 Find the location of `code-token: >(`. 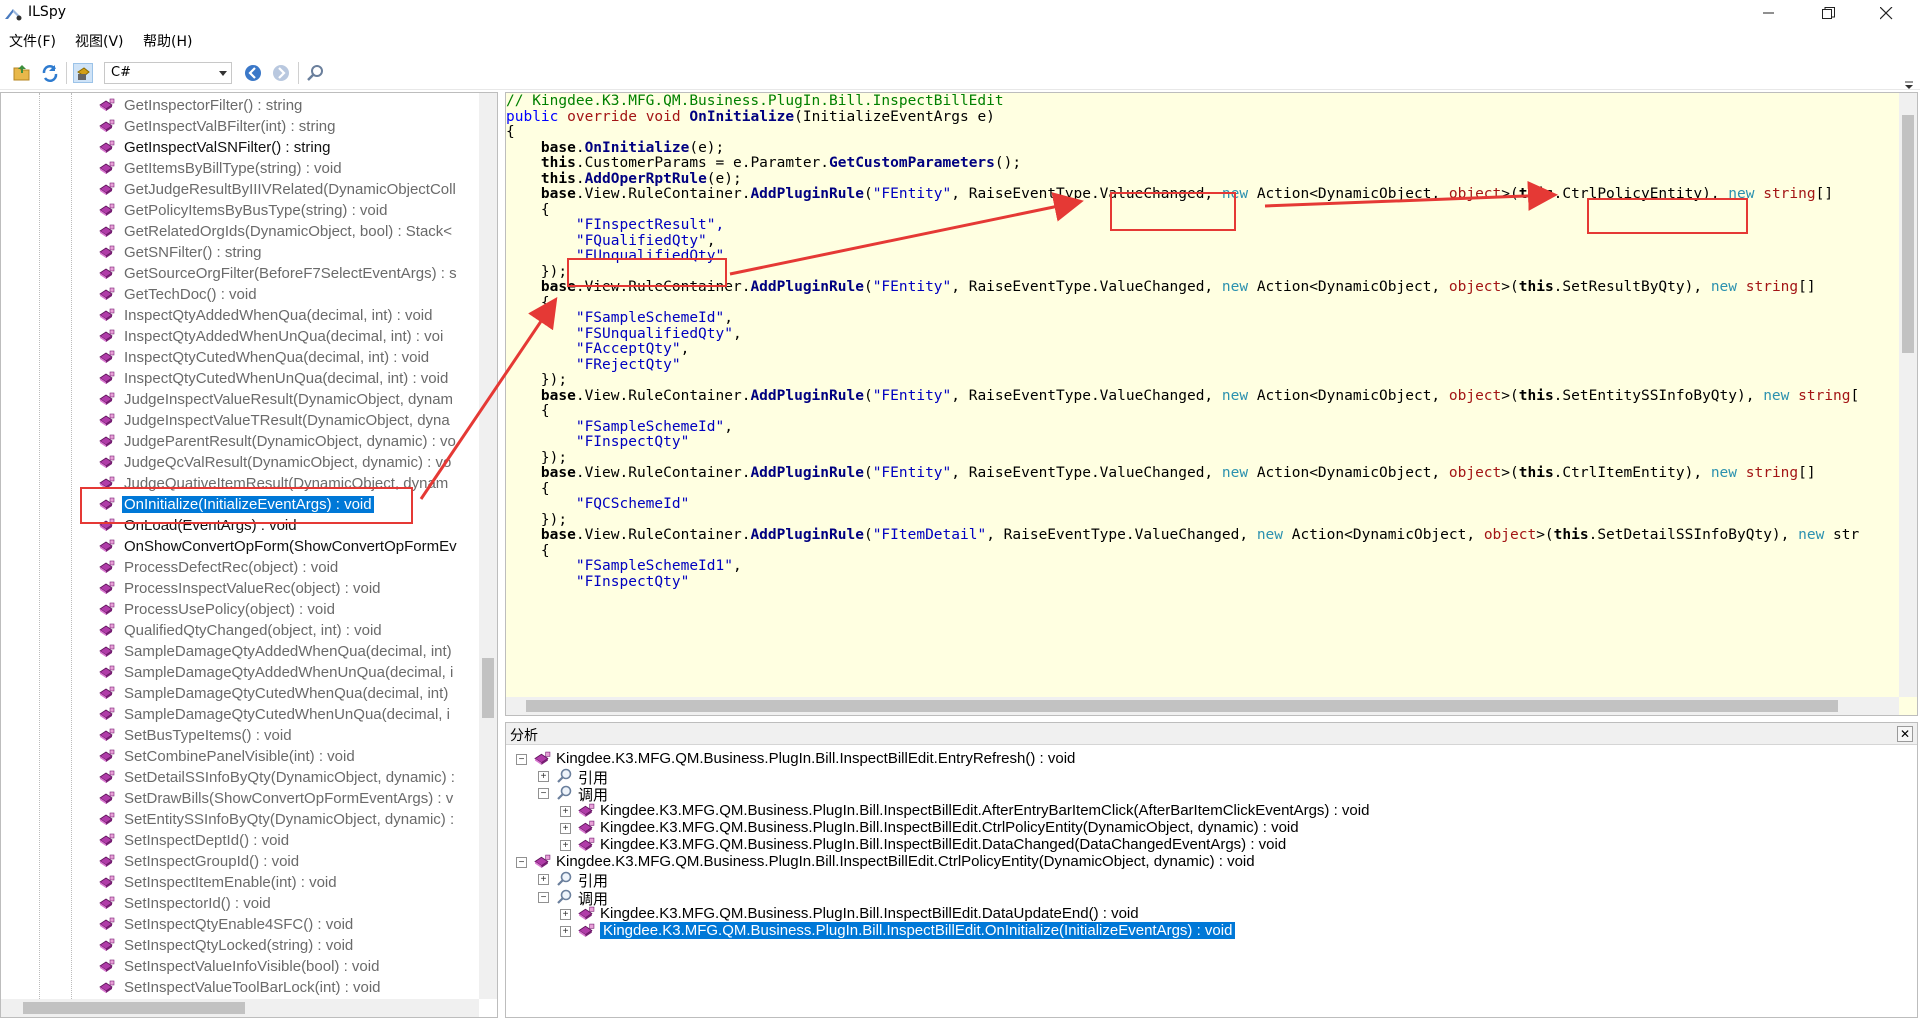

code-token: >( is located at coordinates (1510, 395).